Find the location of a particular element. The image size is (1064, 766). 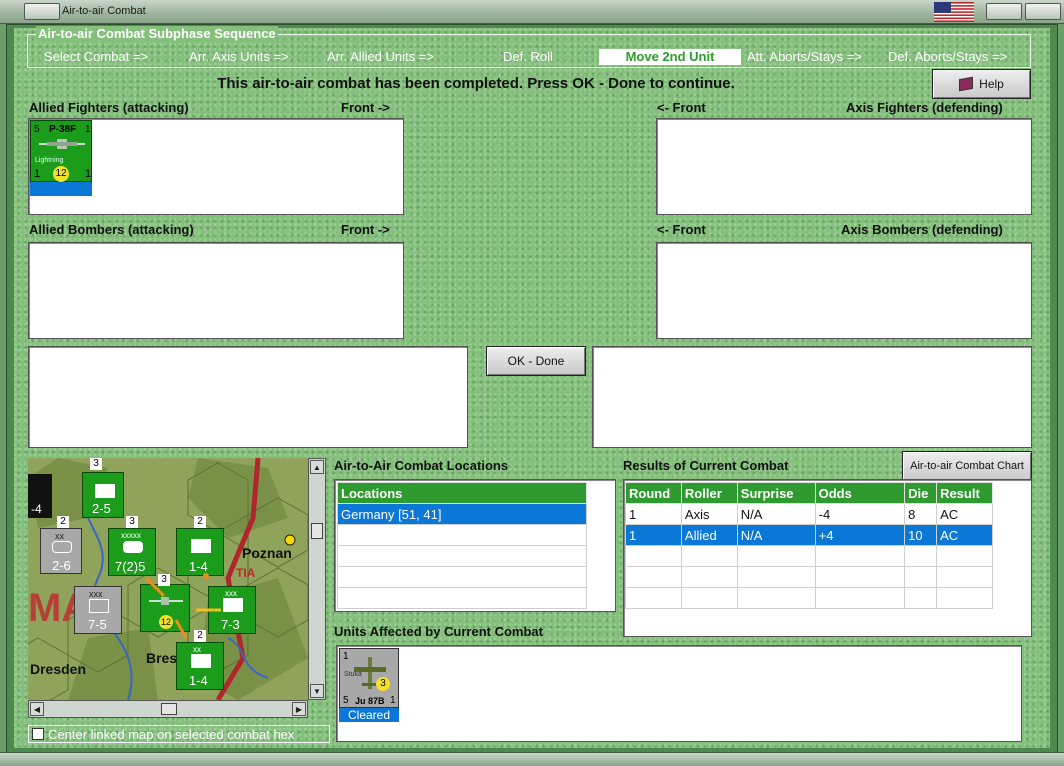

map-region-text: TIA is located at coordinates (246, 573).